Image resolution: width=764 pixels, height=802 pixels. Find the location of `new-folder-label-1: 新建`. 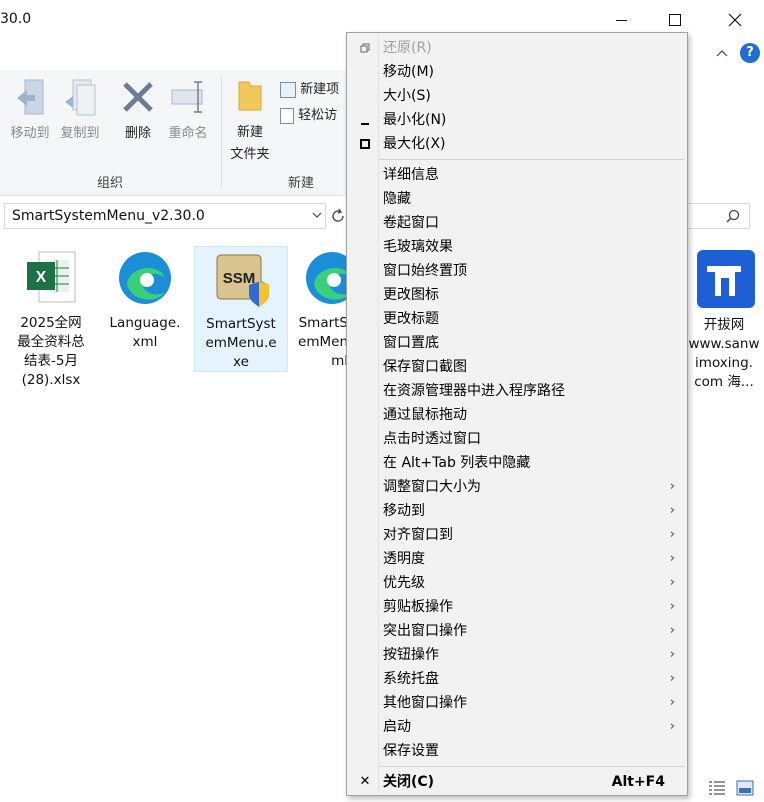

new-folder-label-1: 新建 is located at coordinates (249, 132).